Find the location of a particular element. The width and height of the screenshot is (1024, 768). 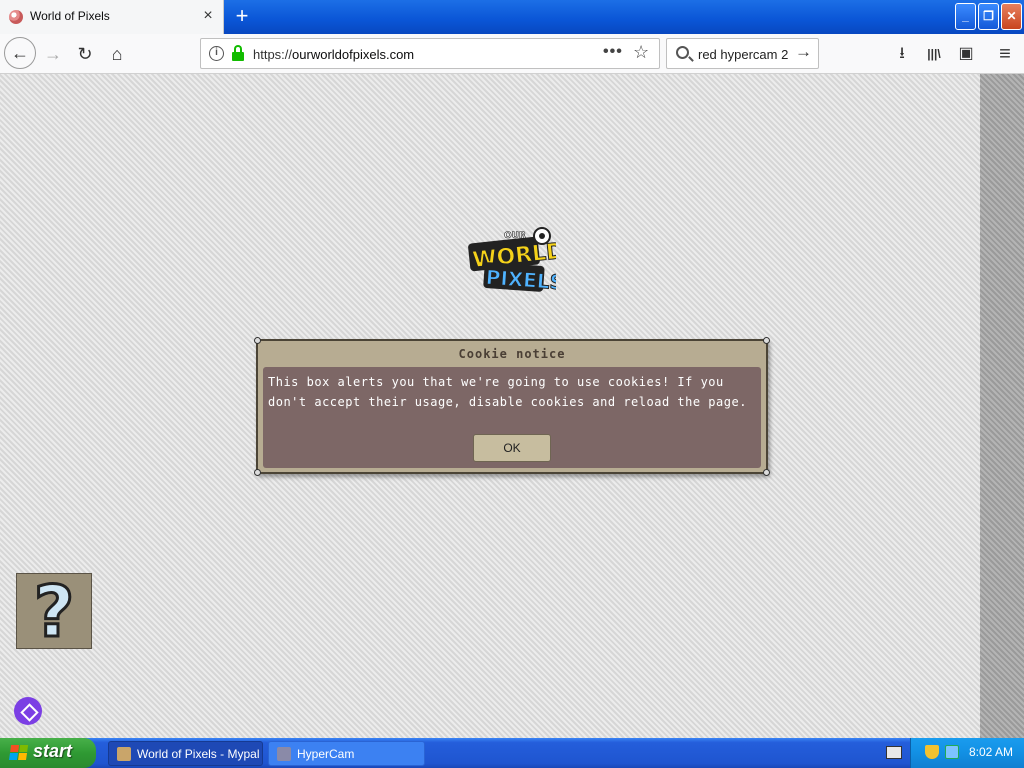

restore-icon: ❐ is located at coordinates (988, 16).